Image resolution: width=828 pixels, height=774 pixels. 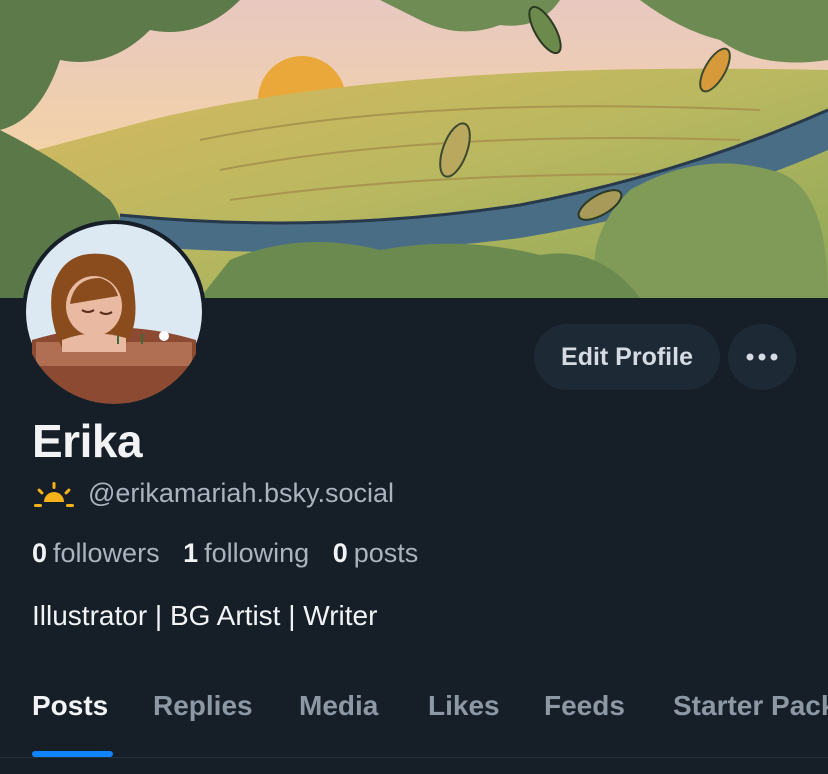 What do you see at coordinates (87, 441) in the screenshot?
I see `display-name: Erika` at bounding box center [87, 441].